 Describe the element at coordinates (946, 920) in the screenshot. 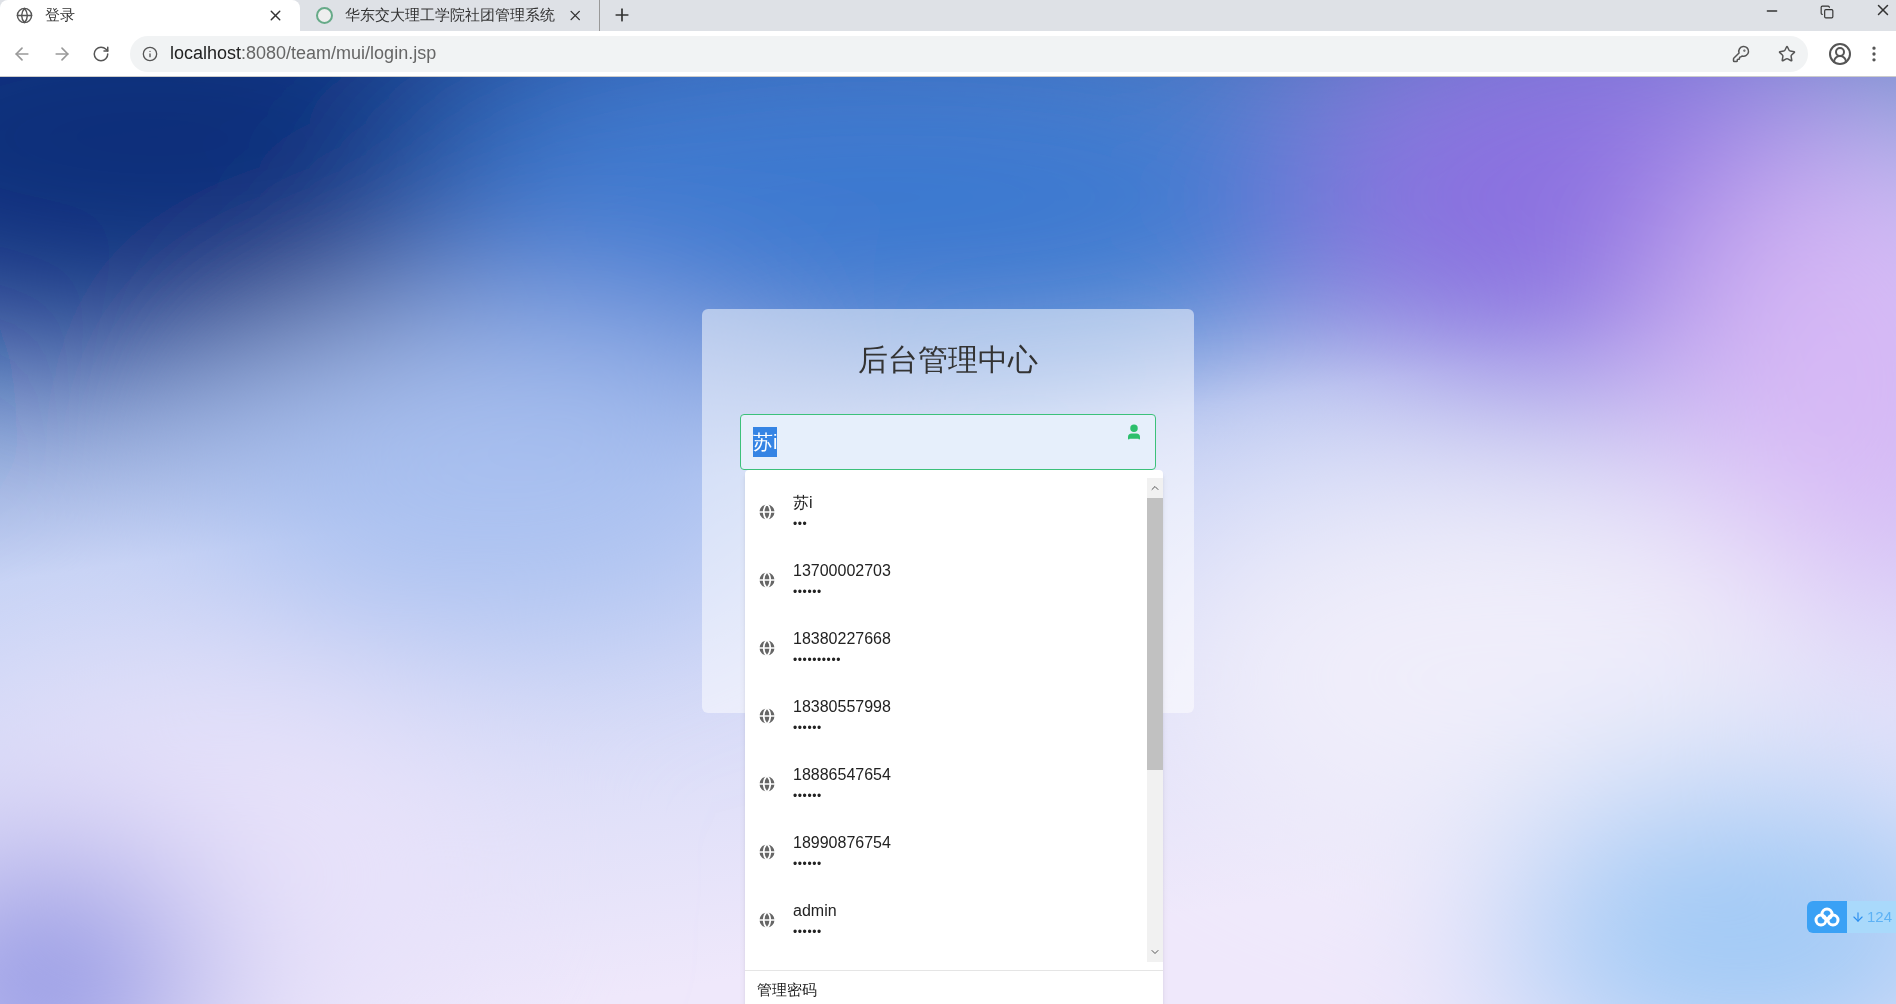

I see `saved-login-item: admin ••••••` at that location.